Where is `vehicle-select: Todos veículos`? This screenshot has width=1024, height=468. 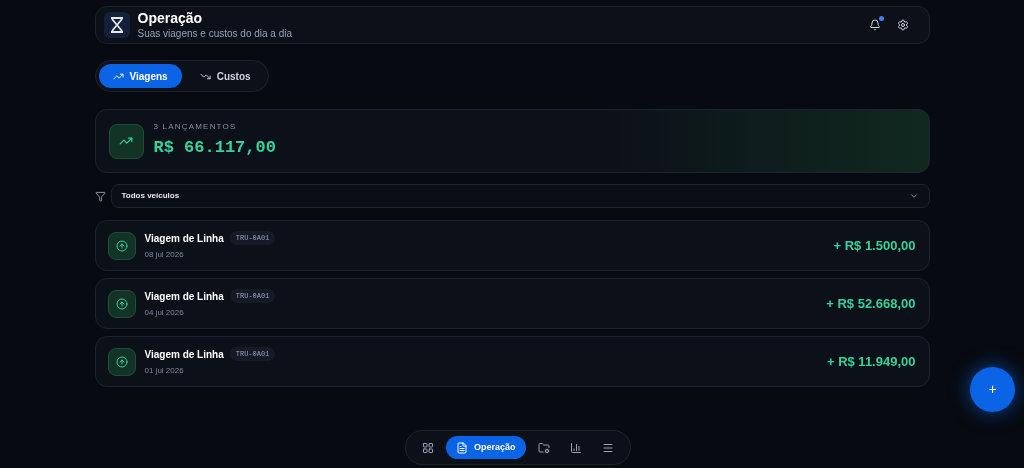
vehicle-select: Todos veículos is located at coordinates (520, 196).